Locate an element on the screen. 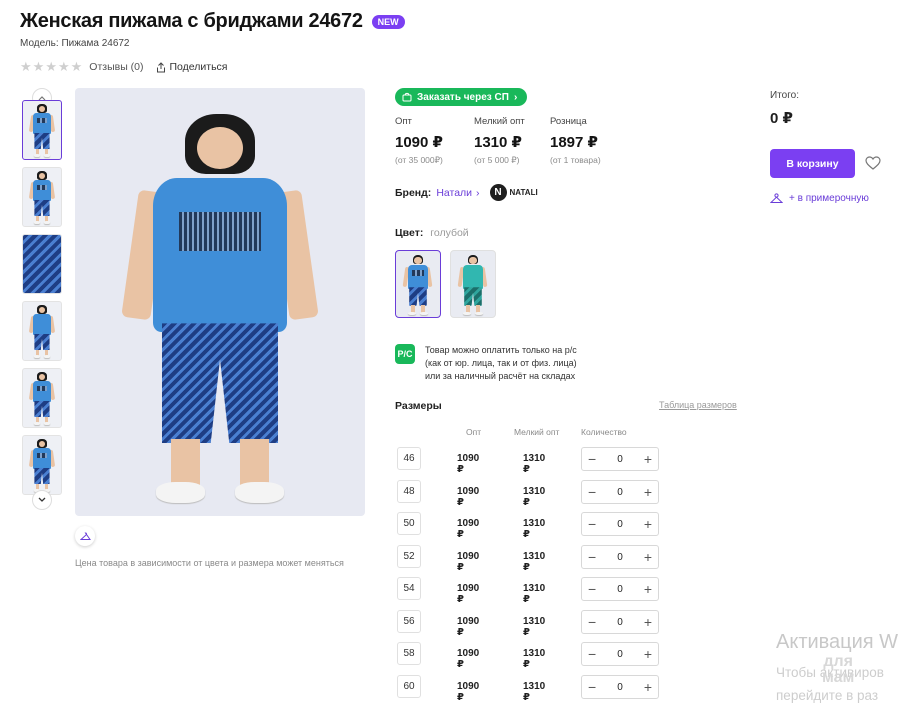 This screenshot has width=907, height=704. thumbs-down-button is located at coordinates (42, 500).